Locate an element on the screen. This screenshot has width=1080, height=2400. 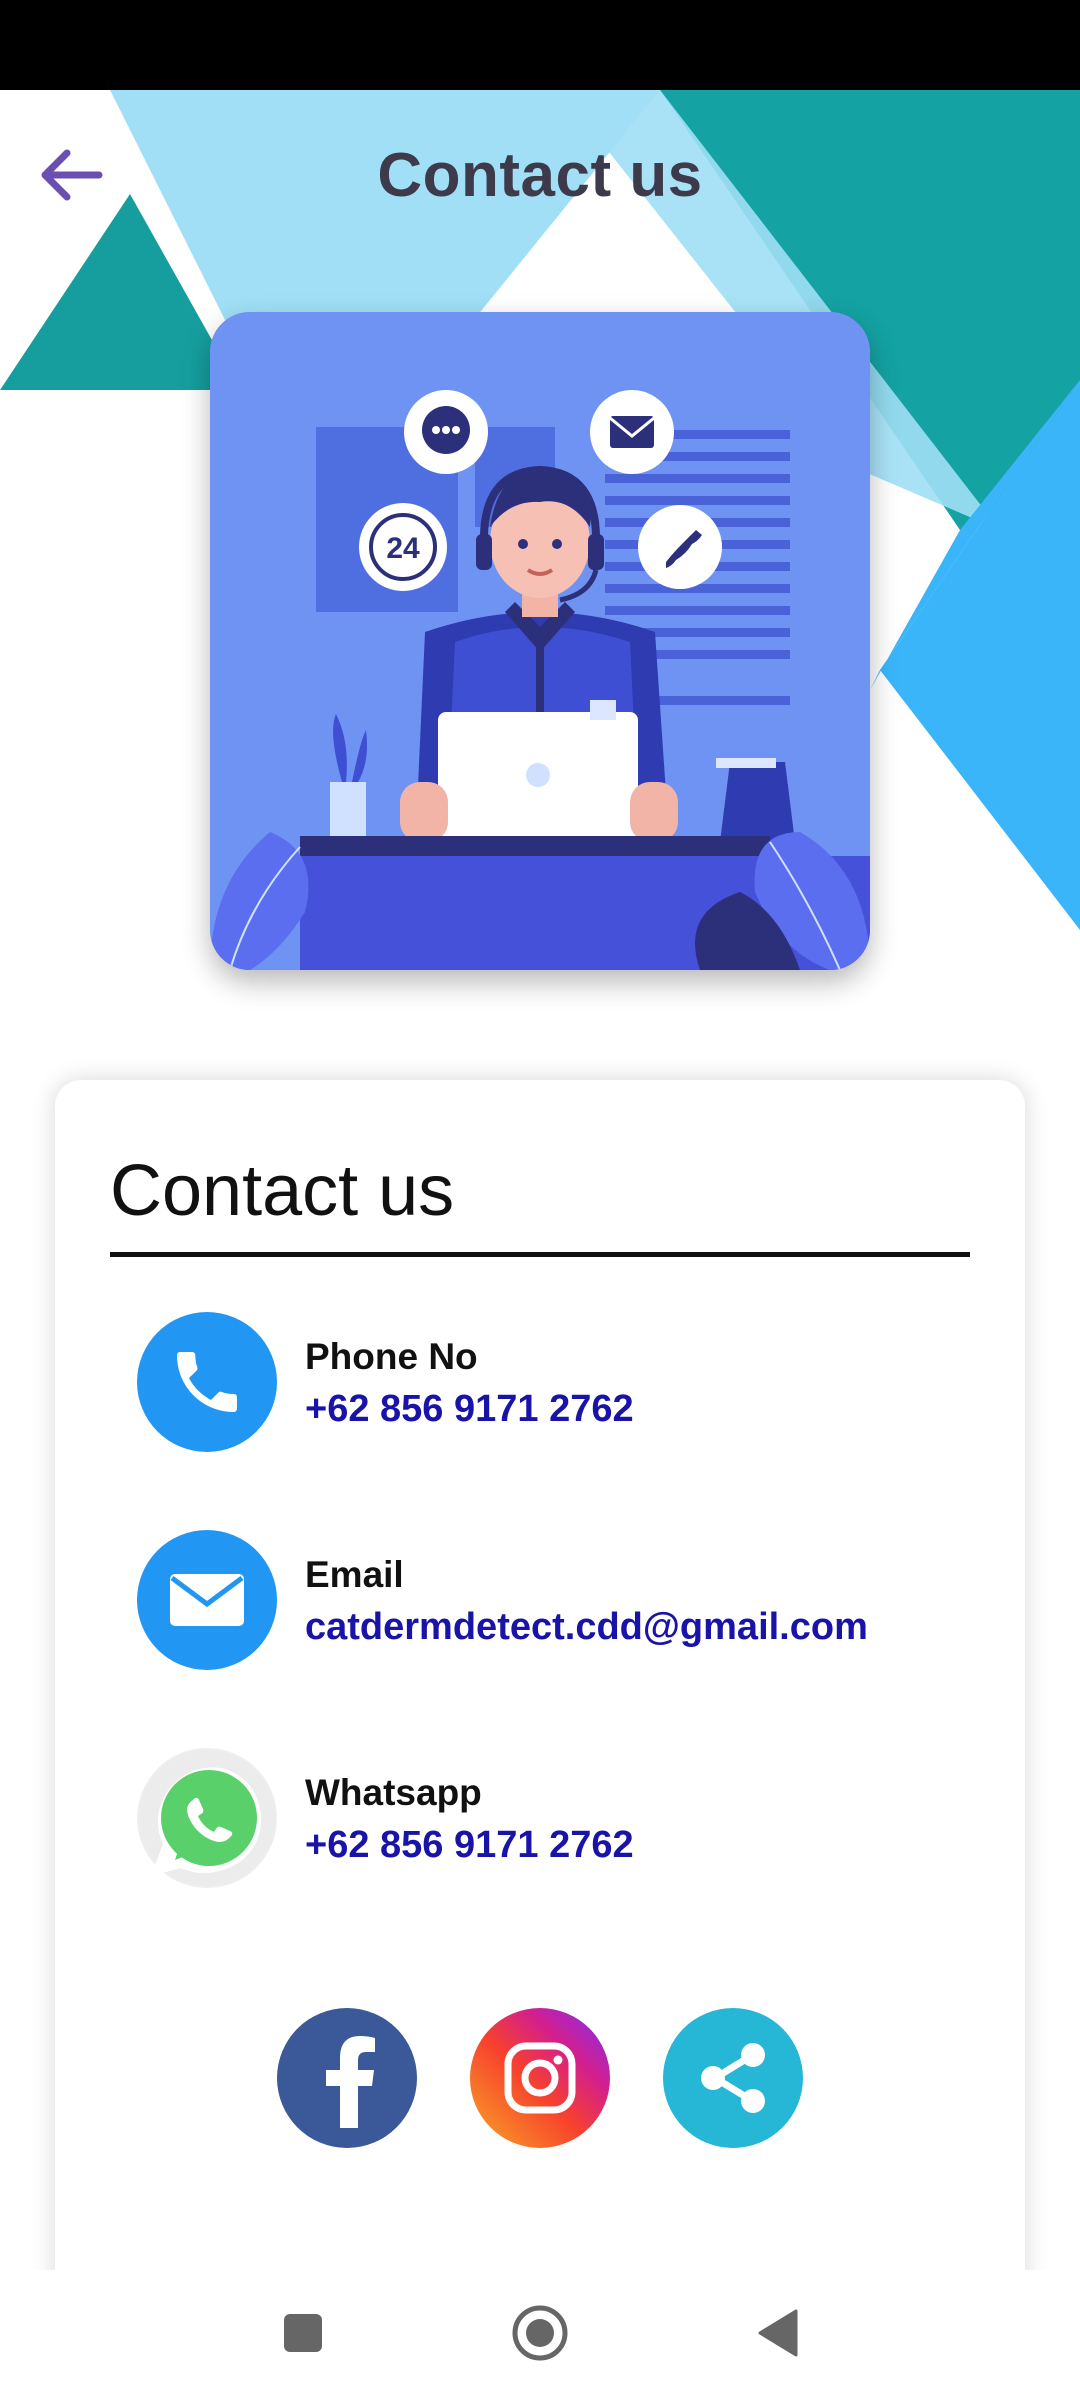
triangle-back-icon is located at coordinates (778, 2333).